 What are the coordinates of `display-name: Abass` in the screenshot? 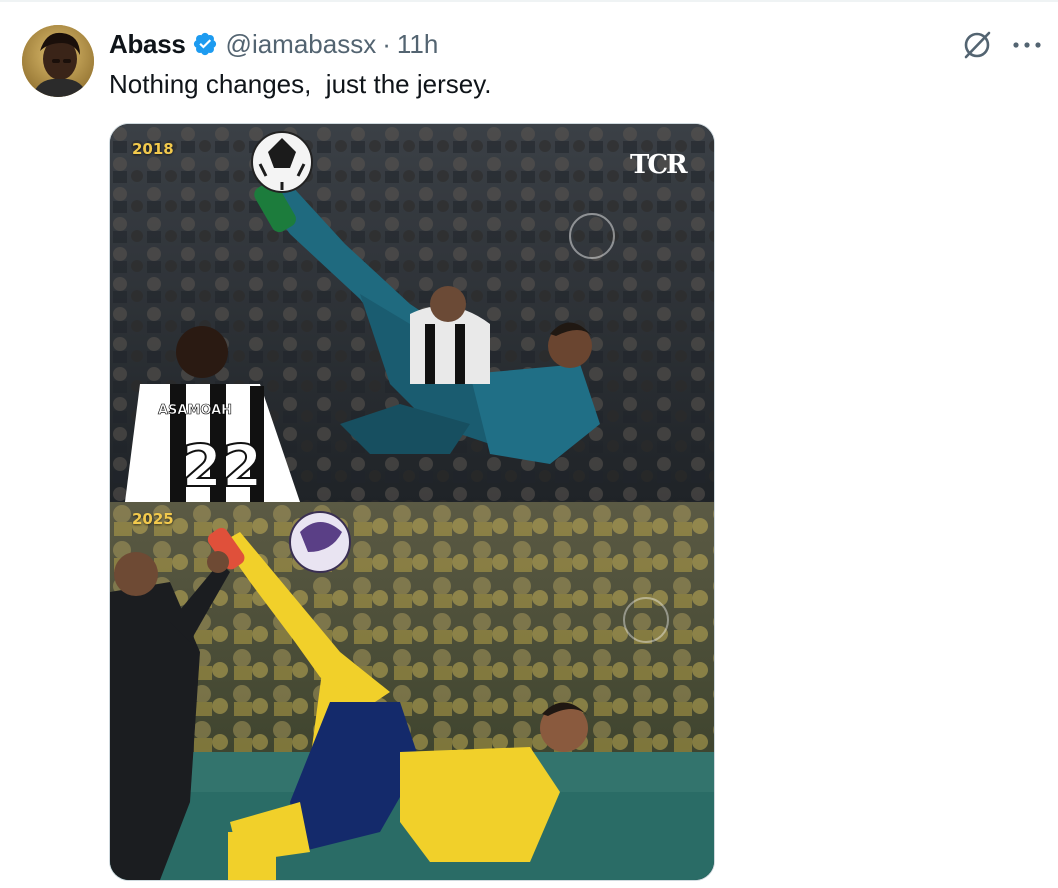 It's located at (147, 44).